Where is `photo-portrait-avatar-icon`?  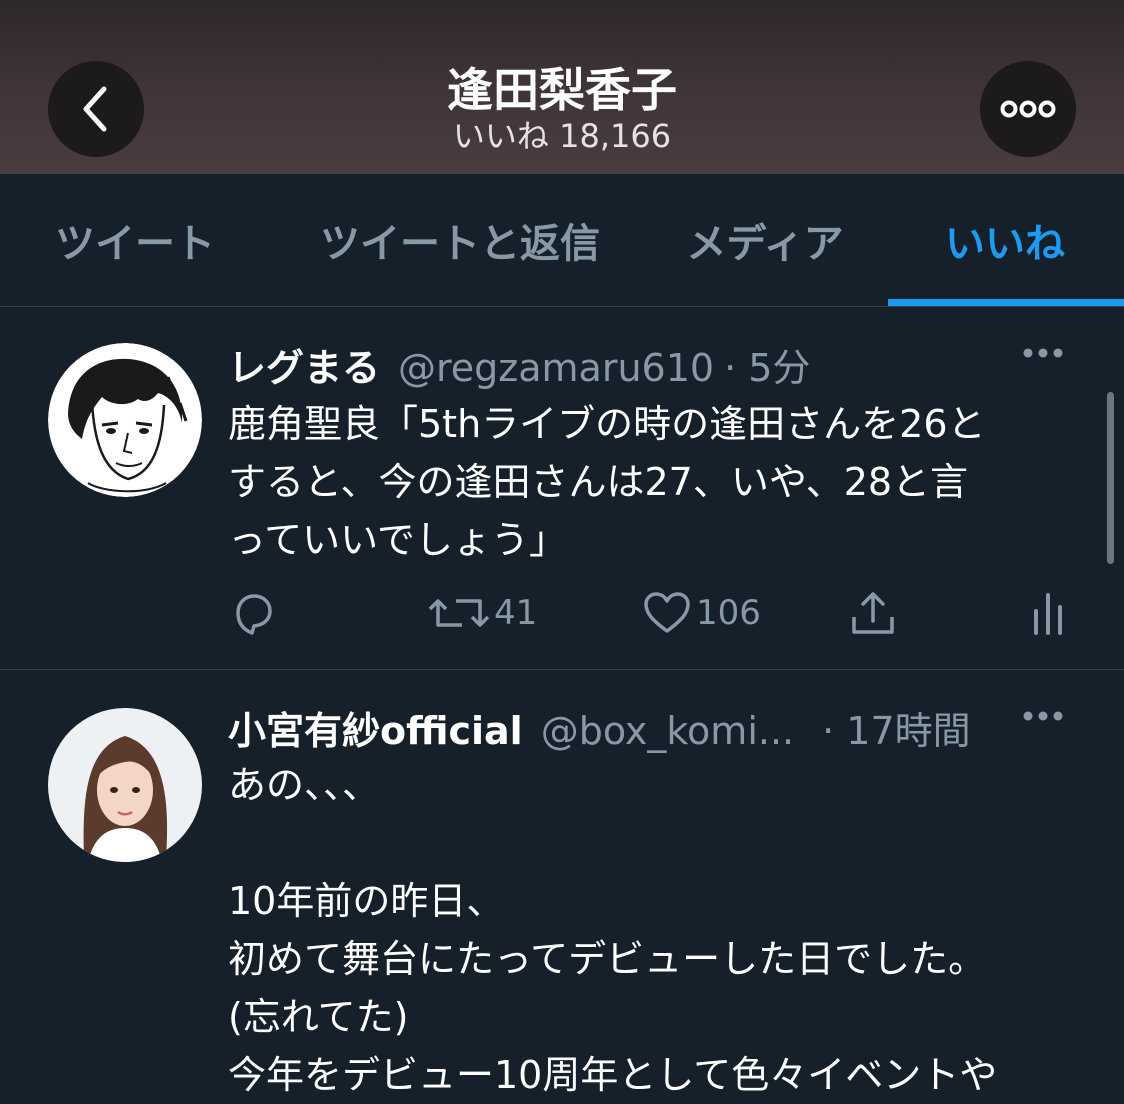 photo-portrait-avatar-icon is located at coordinates (125, 785).